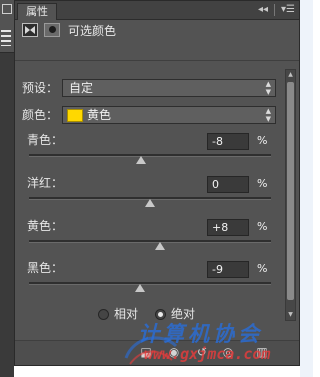  Describe the element at coordinates (290, 315) in the screenshot. I see `scroll-down-icon: ▼` at that location.